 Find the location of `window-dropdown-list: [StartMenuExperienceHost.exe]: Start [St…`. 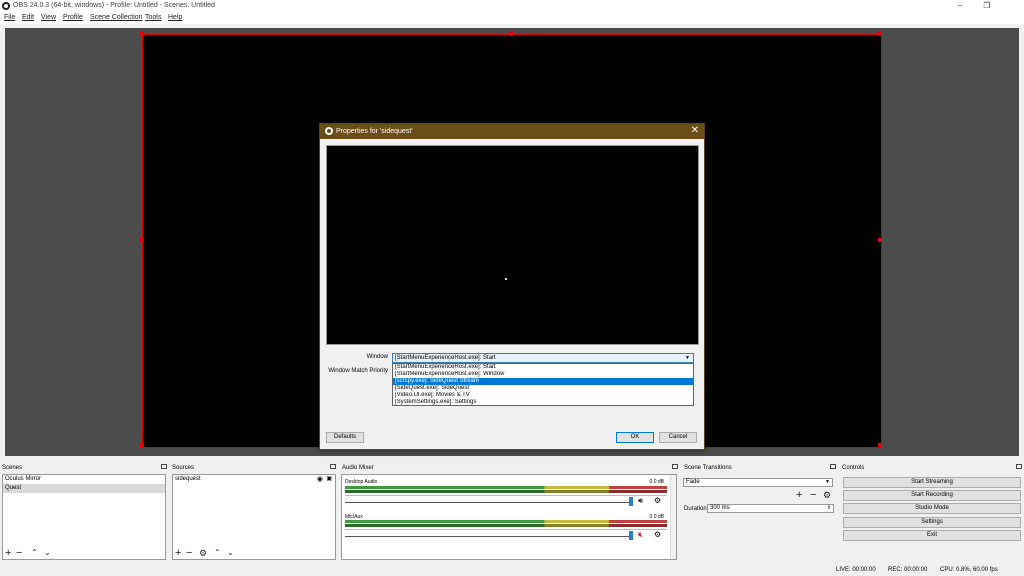

window-dropdown-list: [StartMenuExperienceHost.exe]: Start [St… is located at coordinates (543, 384).